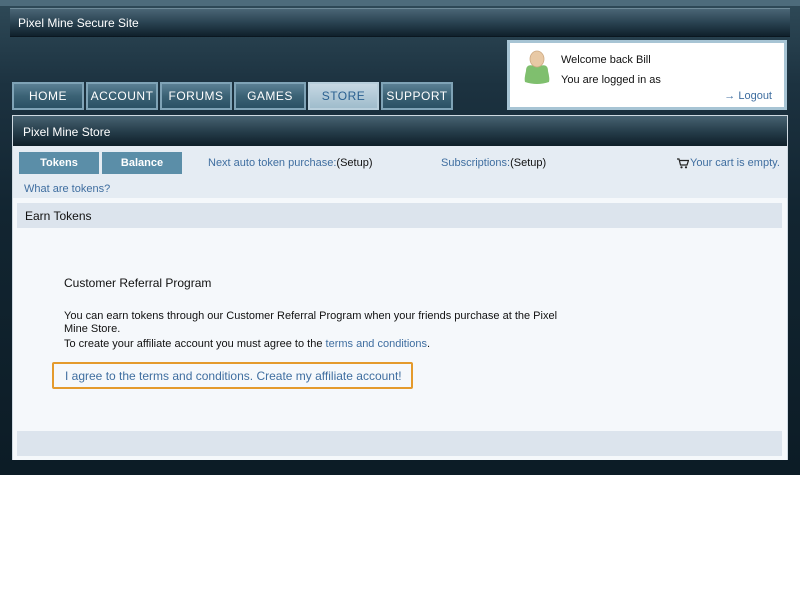 Image resolution: width=800 pixels, height=600 pixels. What do you see at coordinates (400, 22) in the screenshot?
I see `site-header: Pixel Mine Secure Site` at bounding box center [400, 22].